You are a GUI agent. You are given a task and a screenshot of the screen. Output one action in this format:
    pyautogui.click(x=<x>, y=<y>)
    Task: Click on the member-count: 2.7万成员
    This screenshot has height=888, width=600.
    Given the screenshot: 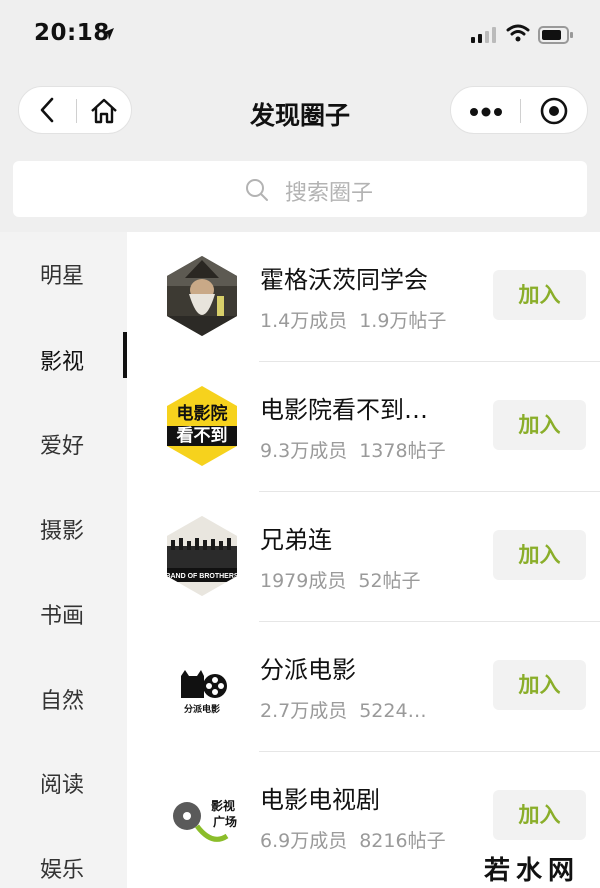 What is the action you would take?
    pyautogui.click(x=304, y=711)
    